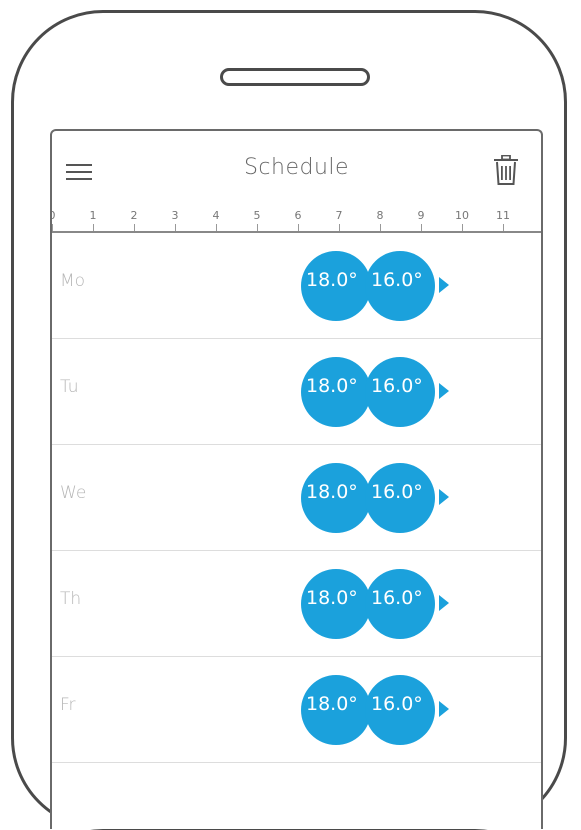 The height and width of the screenshot is (830, 581). What do you see at coordinates (296, 392) in the screenshot?
I see `day-row: Tu 18.0° 16.0°` at bounding box center [296, 392].